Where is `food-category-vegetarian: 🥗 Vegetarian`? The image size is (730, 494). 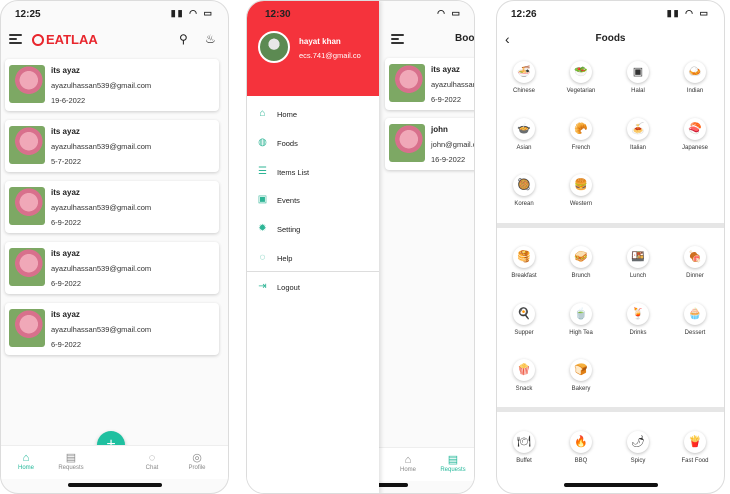
food-category-vegetarian: 🥗 Vegetarian is located at coordinates (581, 77).